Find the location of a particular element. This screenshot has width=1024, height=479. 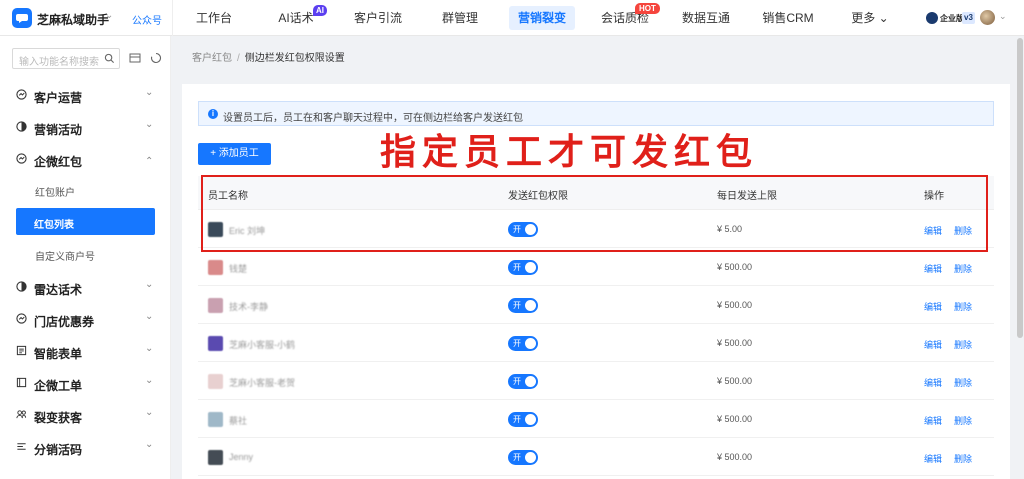

app-title: 芝麻私域助手 is located at coordinates (73, 19).